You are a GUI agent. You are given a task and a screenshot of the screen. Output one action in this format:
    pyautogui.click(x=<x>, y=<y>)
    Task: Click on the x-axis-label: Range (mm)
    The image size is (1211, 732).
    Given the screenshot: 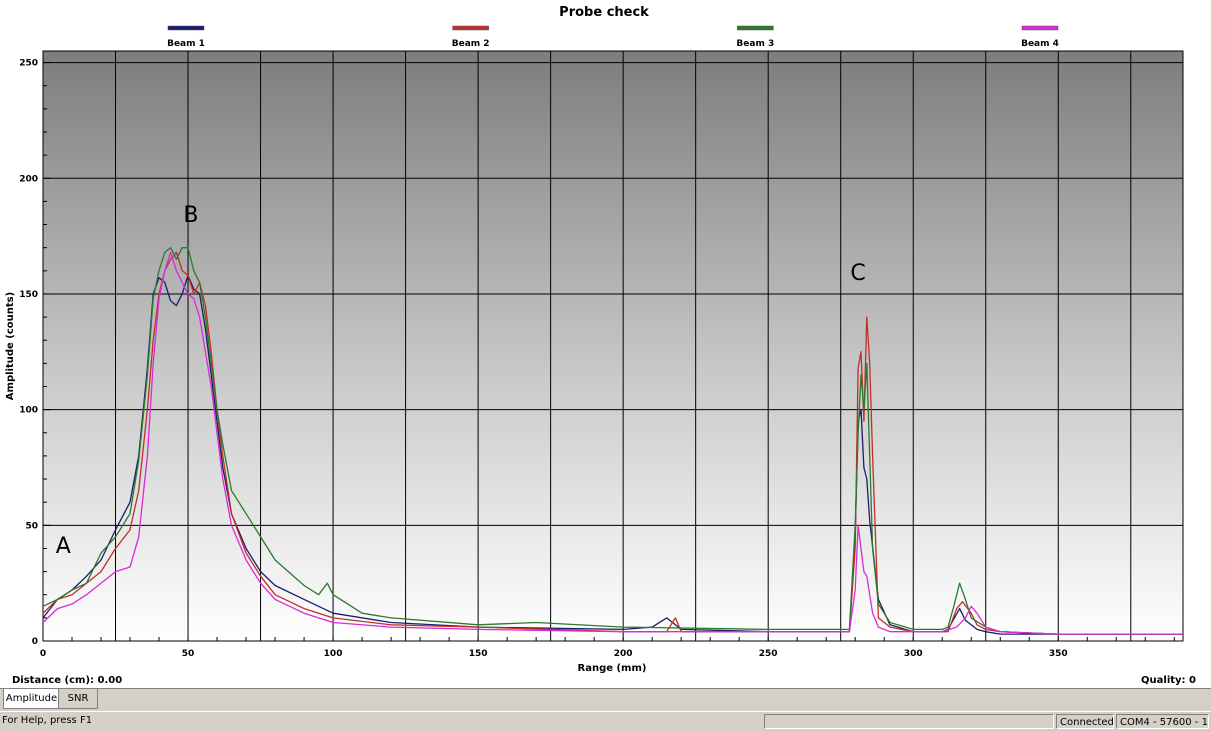 What is the action you would take?
    pyautogui.click(x=612, y=668)
    